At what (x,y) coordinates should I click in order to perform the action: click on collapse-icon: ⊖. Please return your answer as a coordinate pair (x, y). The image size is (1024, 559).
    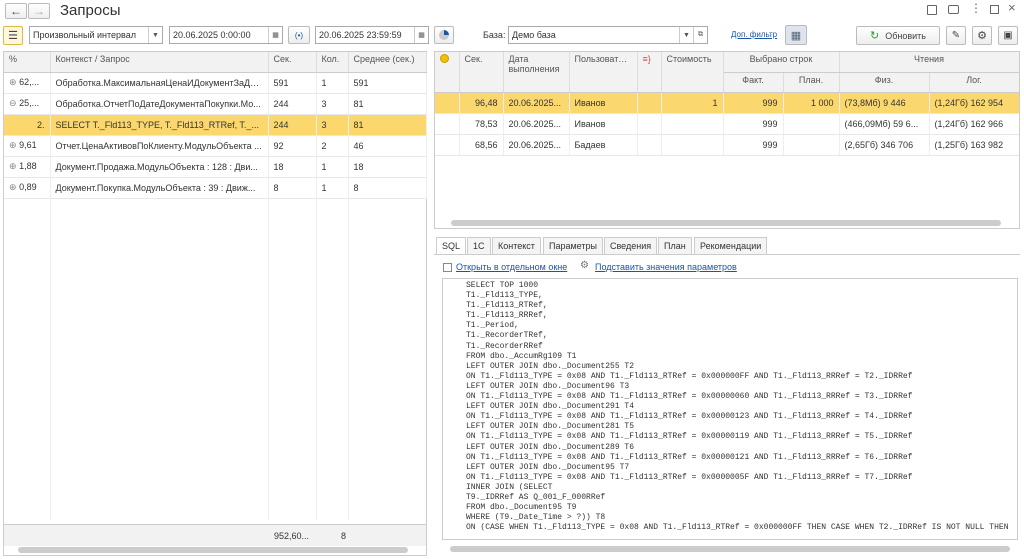
    Looking at the image, I should click on (13, 103).